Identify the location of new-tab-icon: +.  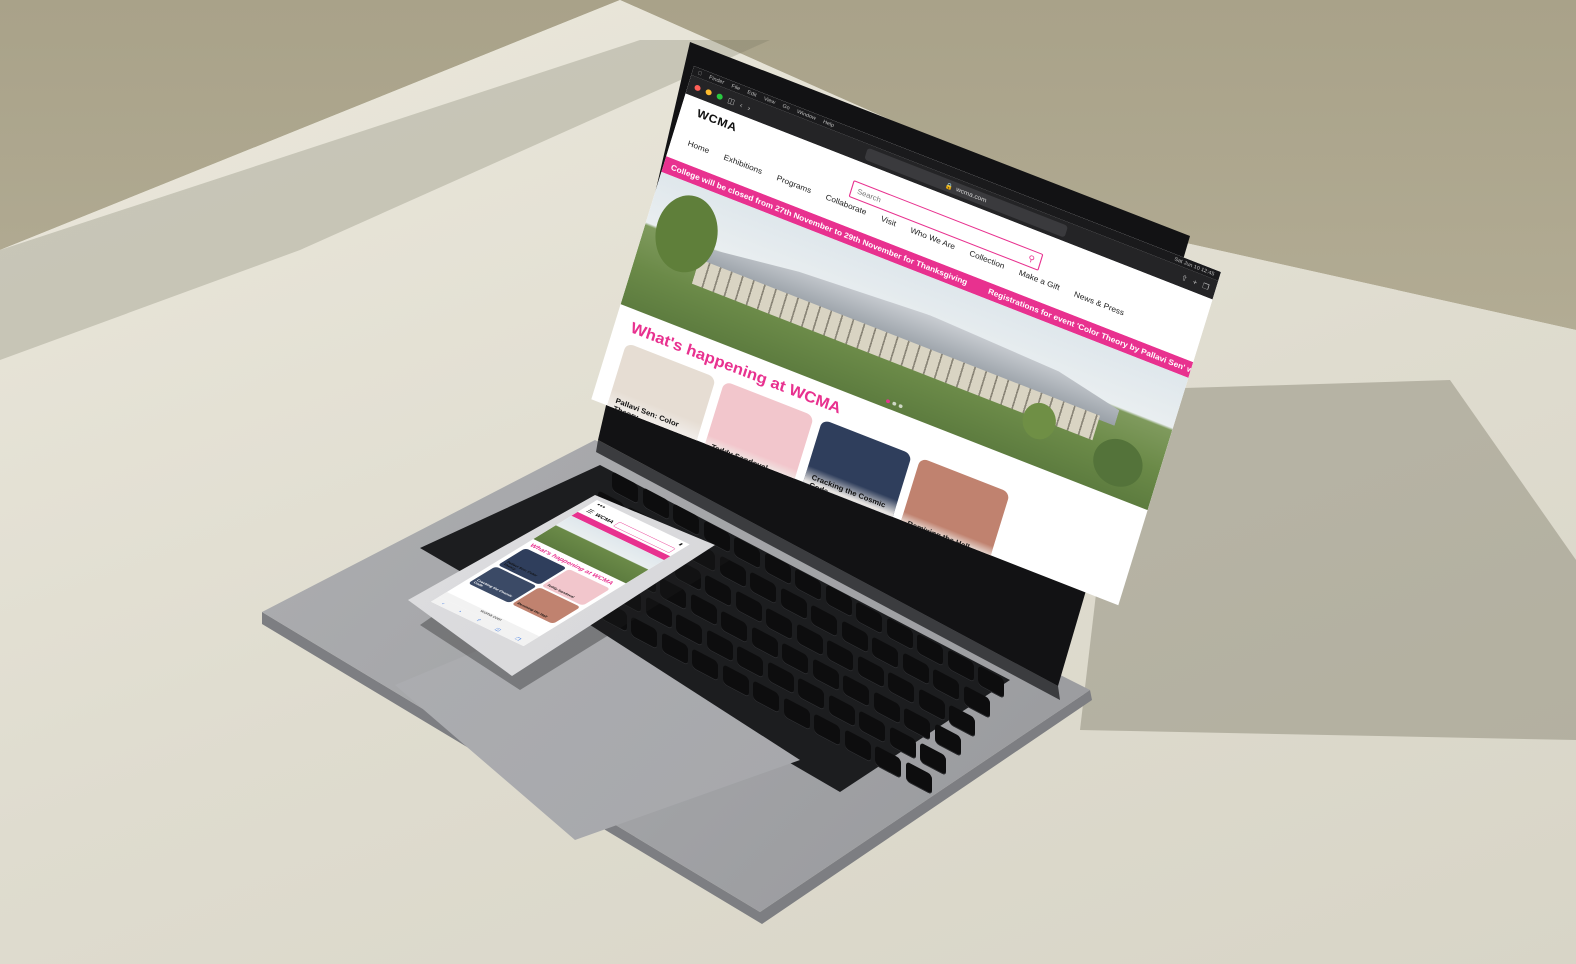
(1195, 282).